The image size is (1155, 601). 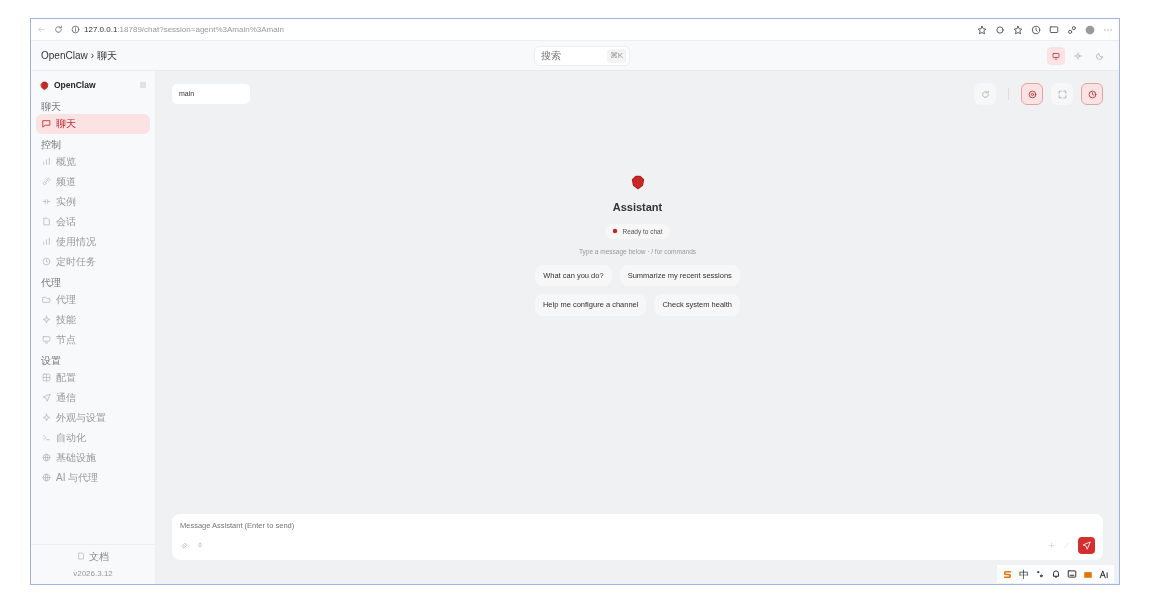 What do you see at coordinates (44, 85) in the screenshot?
I see `lobster-logo-icon` at bounding box center [44, 85].